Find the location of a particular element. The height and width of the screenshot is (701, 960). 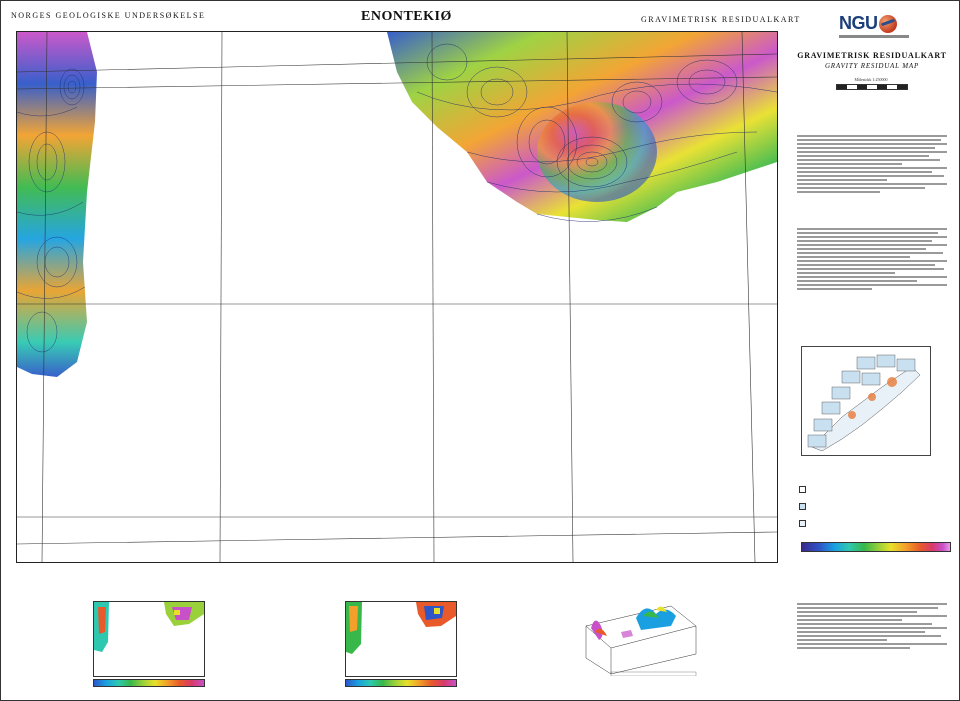

description-text-en is located at coordinates (872, 259).